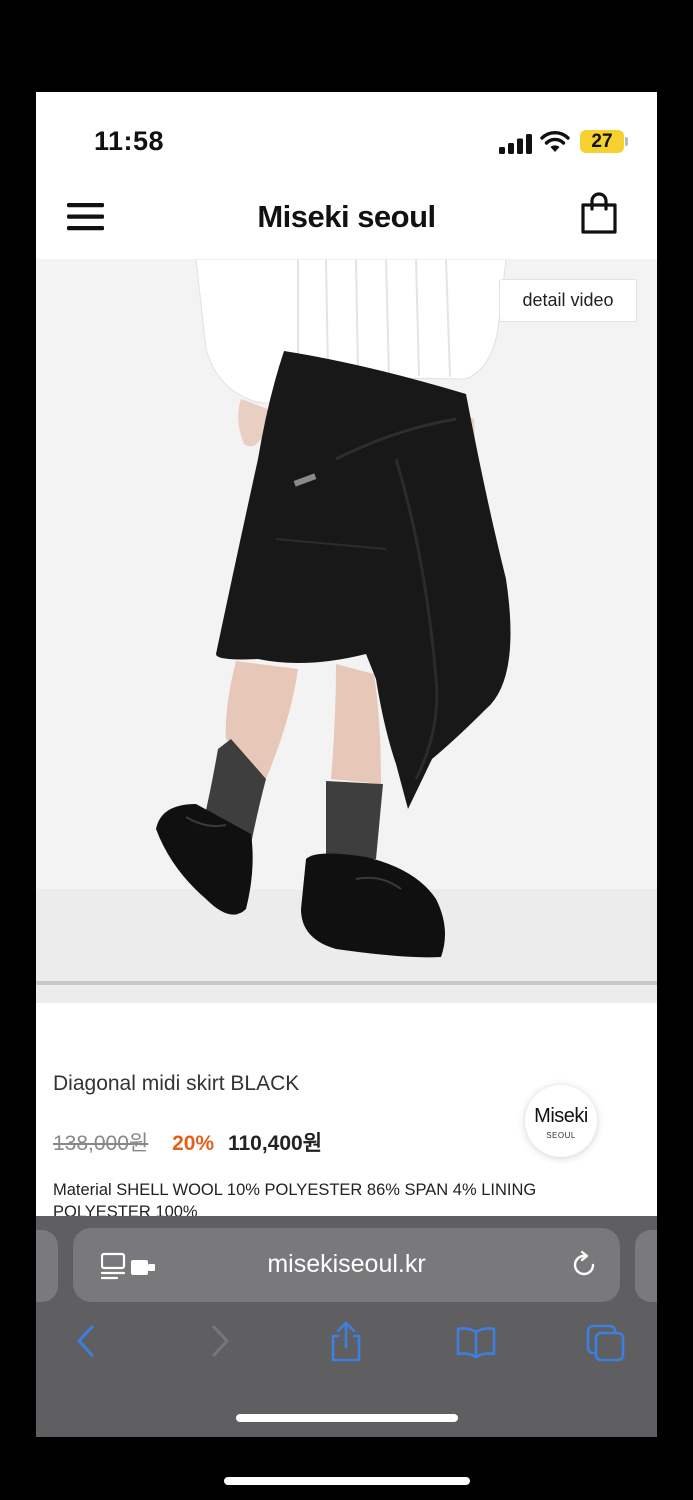 Image resolution: width=693 pixels, height=1500 pixels. I want to click on product-title: Diagonal midi skirt BLACK, so click(176, 1083).